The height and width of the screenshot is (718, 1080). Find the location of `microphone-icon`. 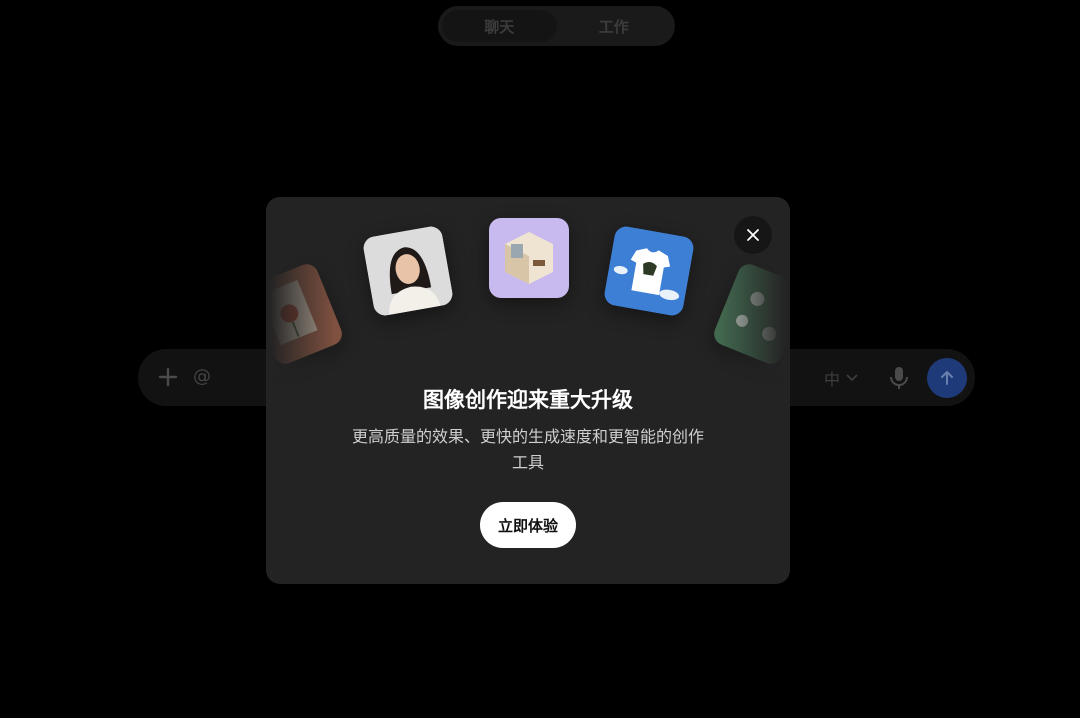

microphone-icon is located at coordinates (899, 378).